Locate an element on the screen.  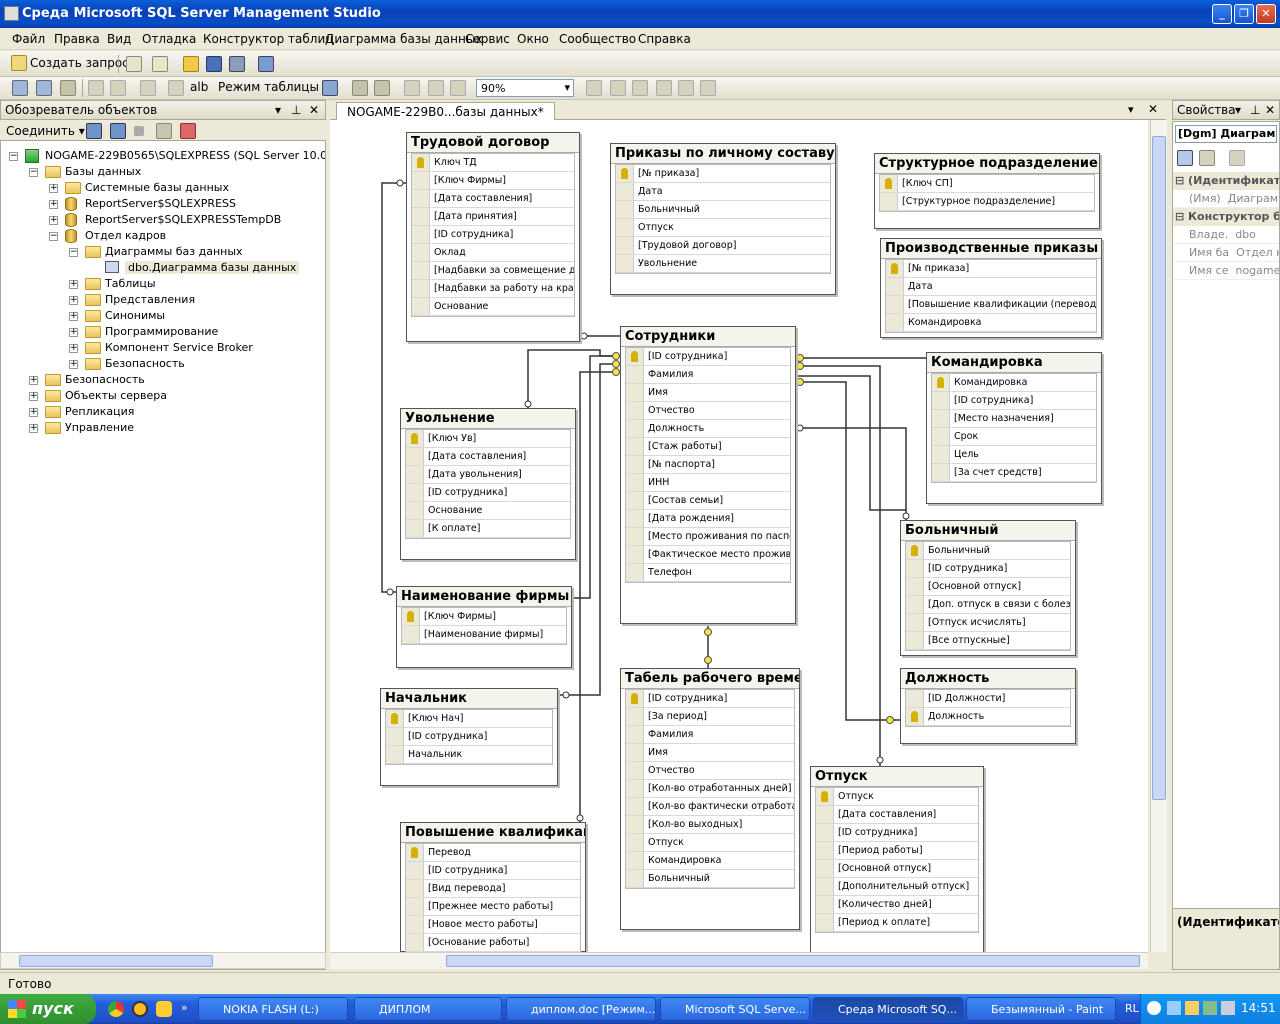
maximize-button: ❐ is located at coordinates (1244, 14).